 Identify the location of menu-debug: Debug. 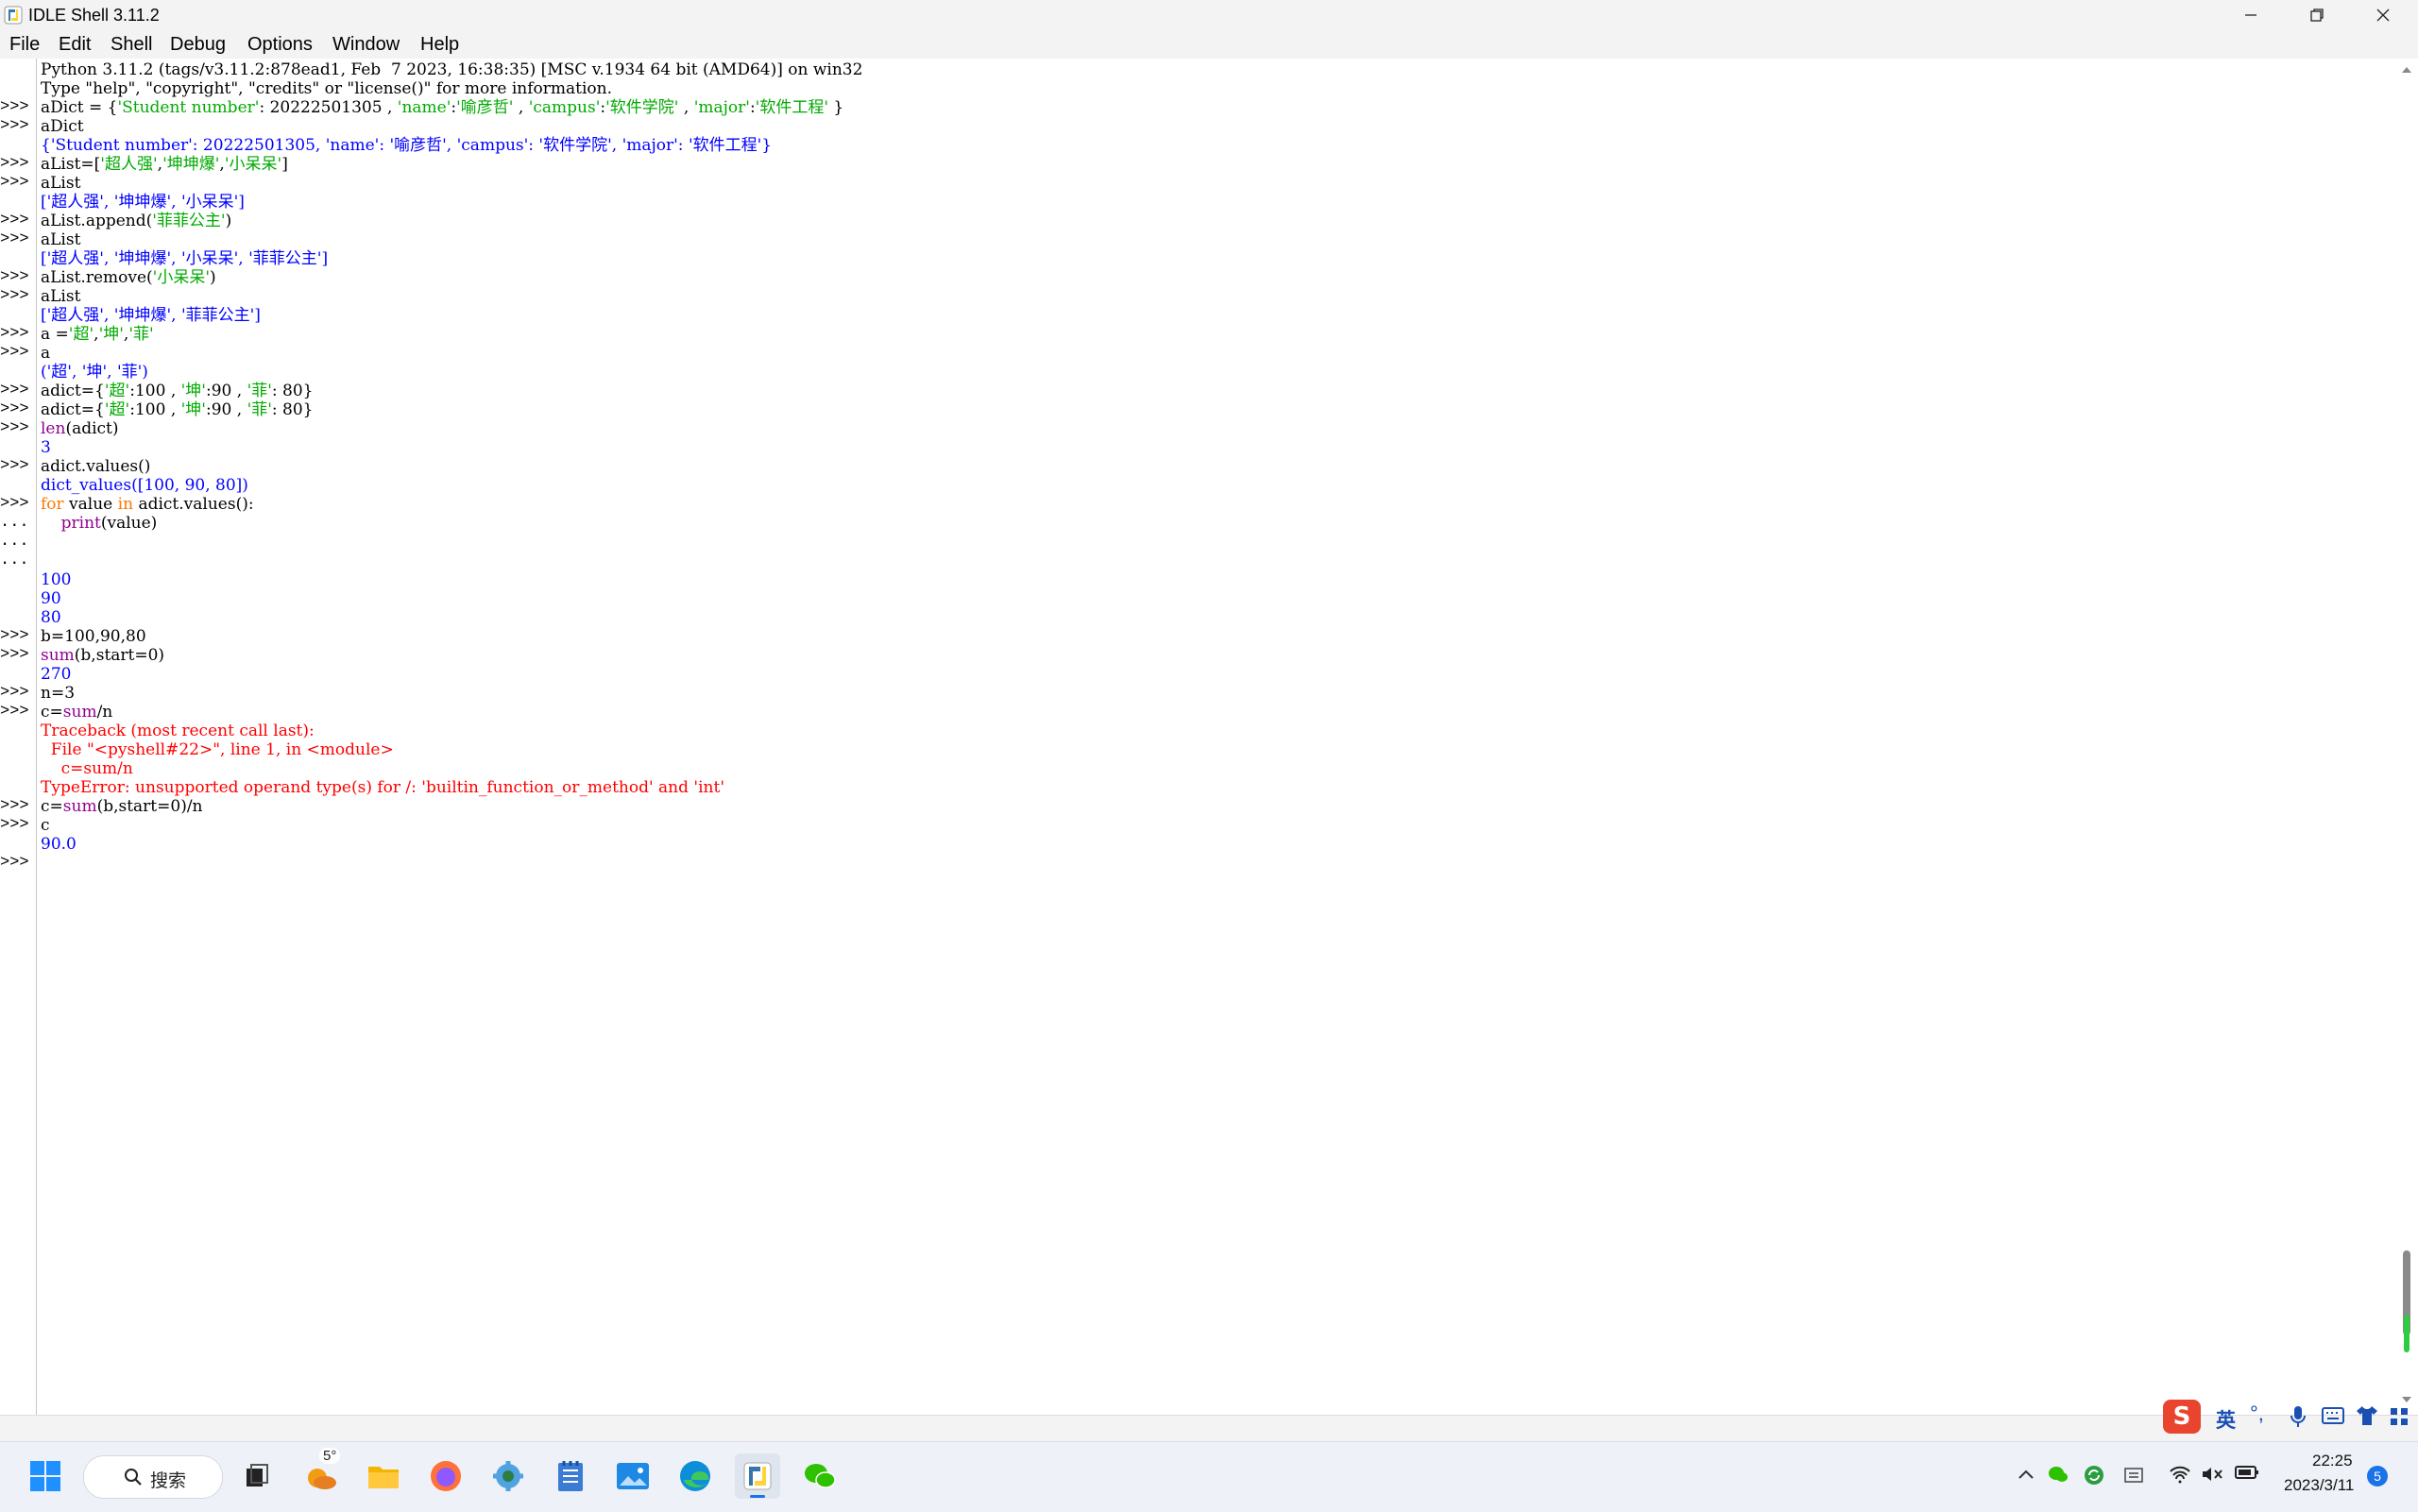
(198, 44).